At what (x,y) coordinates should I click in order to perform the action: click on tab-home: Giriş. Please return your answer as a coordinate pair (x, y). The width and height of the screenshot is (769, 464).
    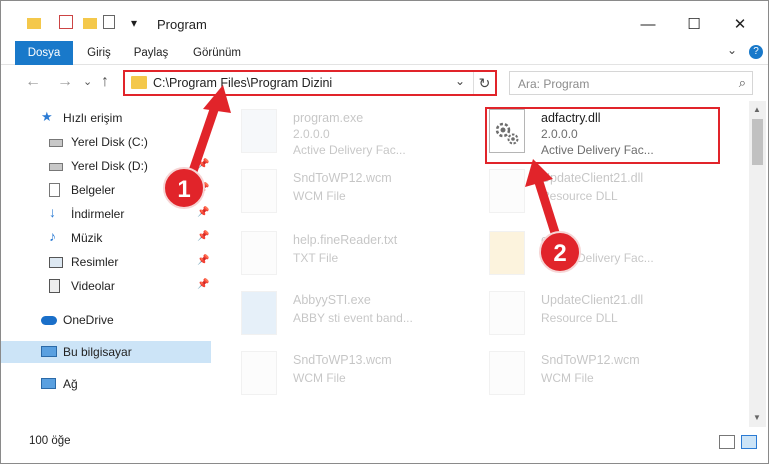
    Looking at the image, I should click on (99, 53).